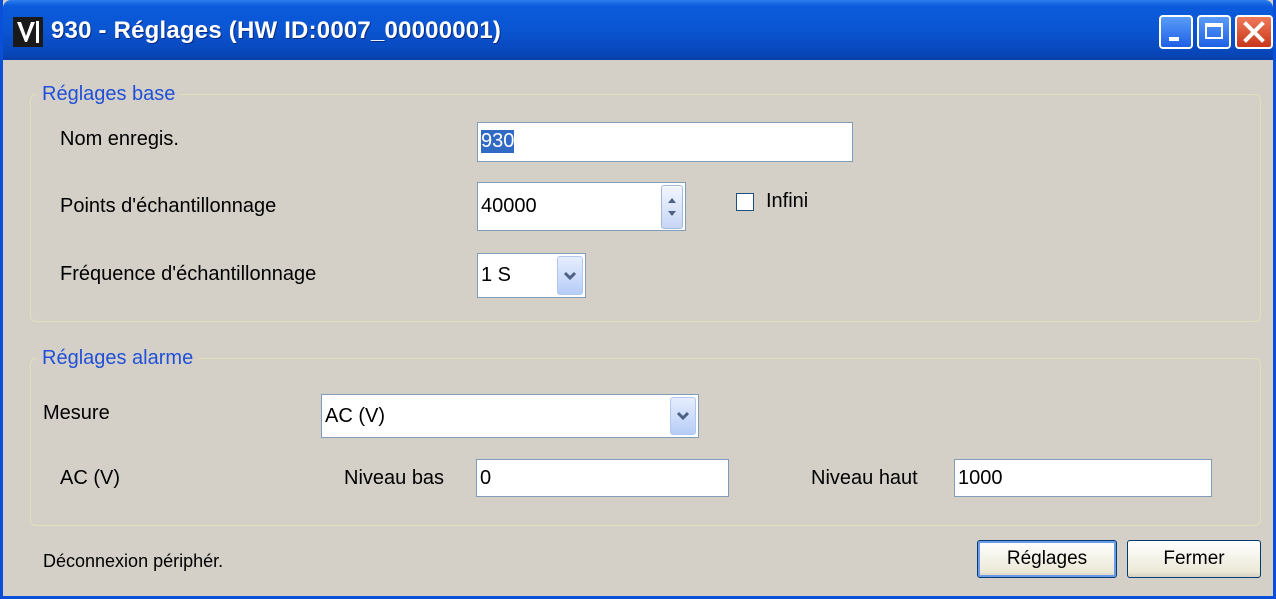 The height and width of the screenshot is (599, 1276). I want to click on close-button: Fermer, so click(1194, 559).